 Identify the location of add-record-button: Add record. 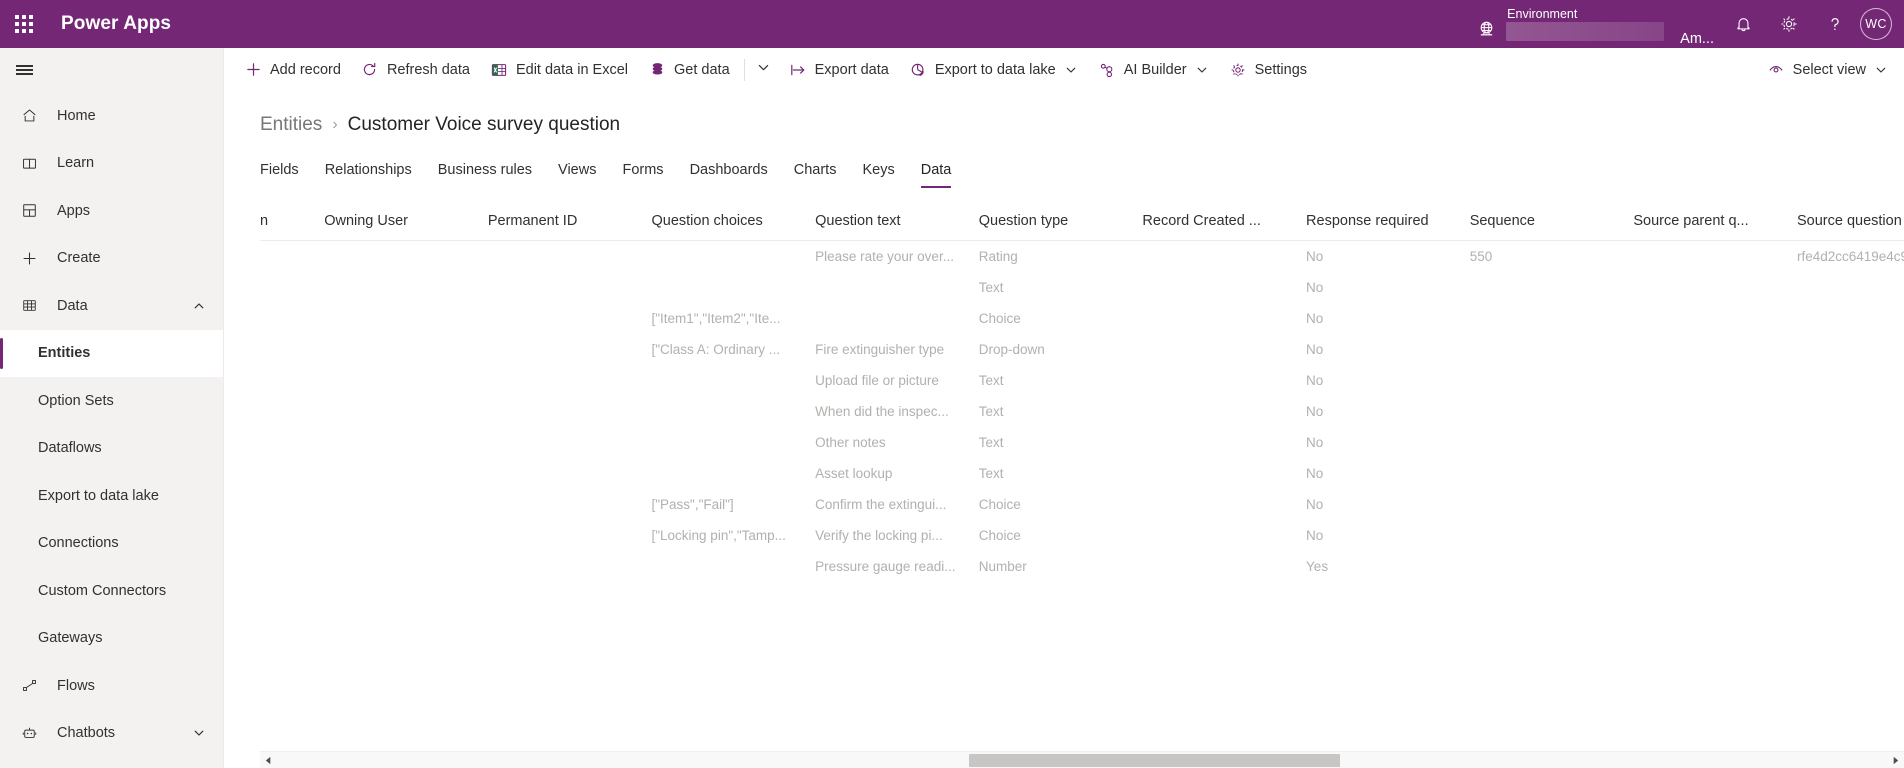
(292, 70).